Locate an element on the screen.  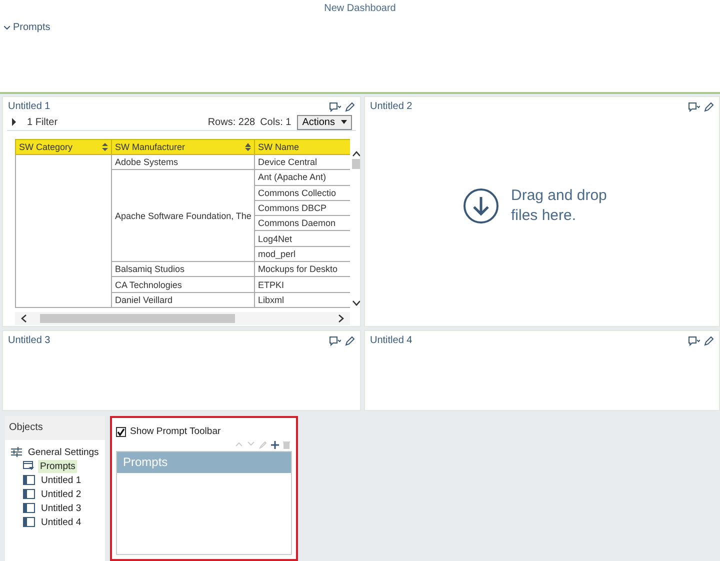
actions-button: Actions is located at coordinates (324, 122).